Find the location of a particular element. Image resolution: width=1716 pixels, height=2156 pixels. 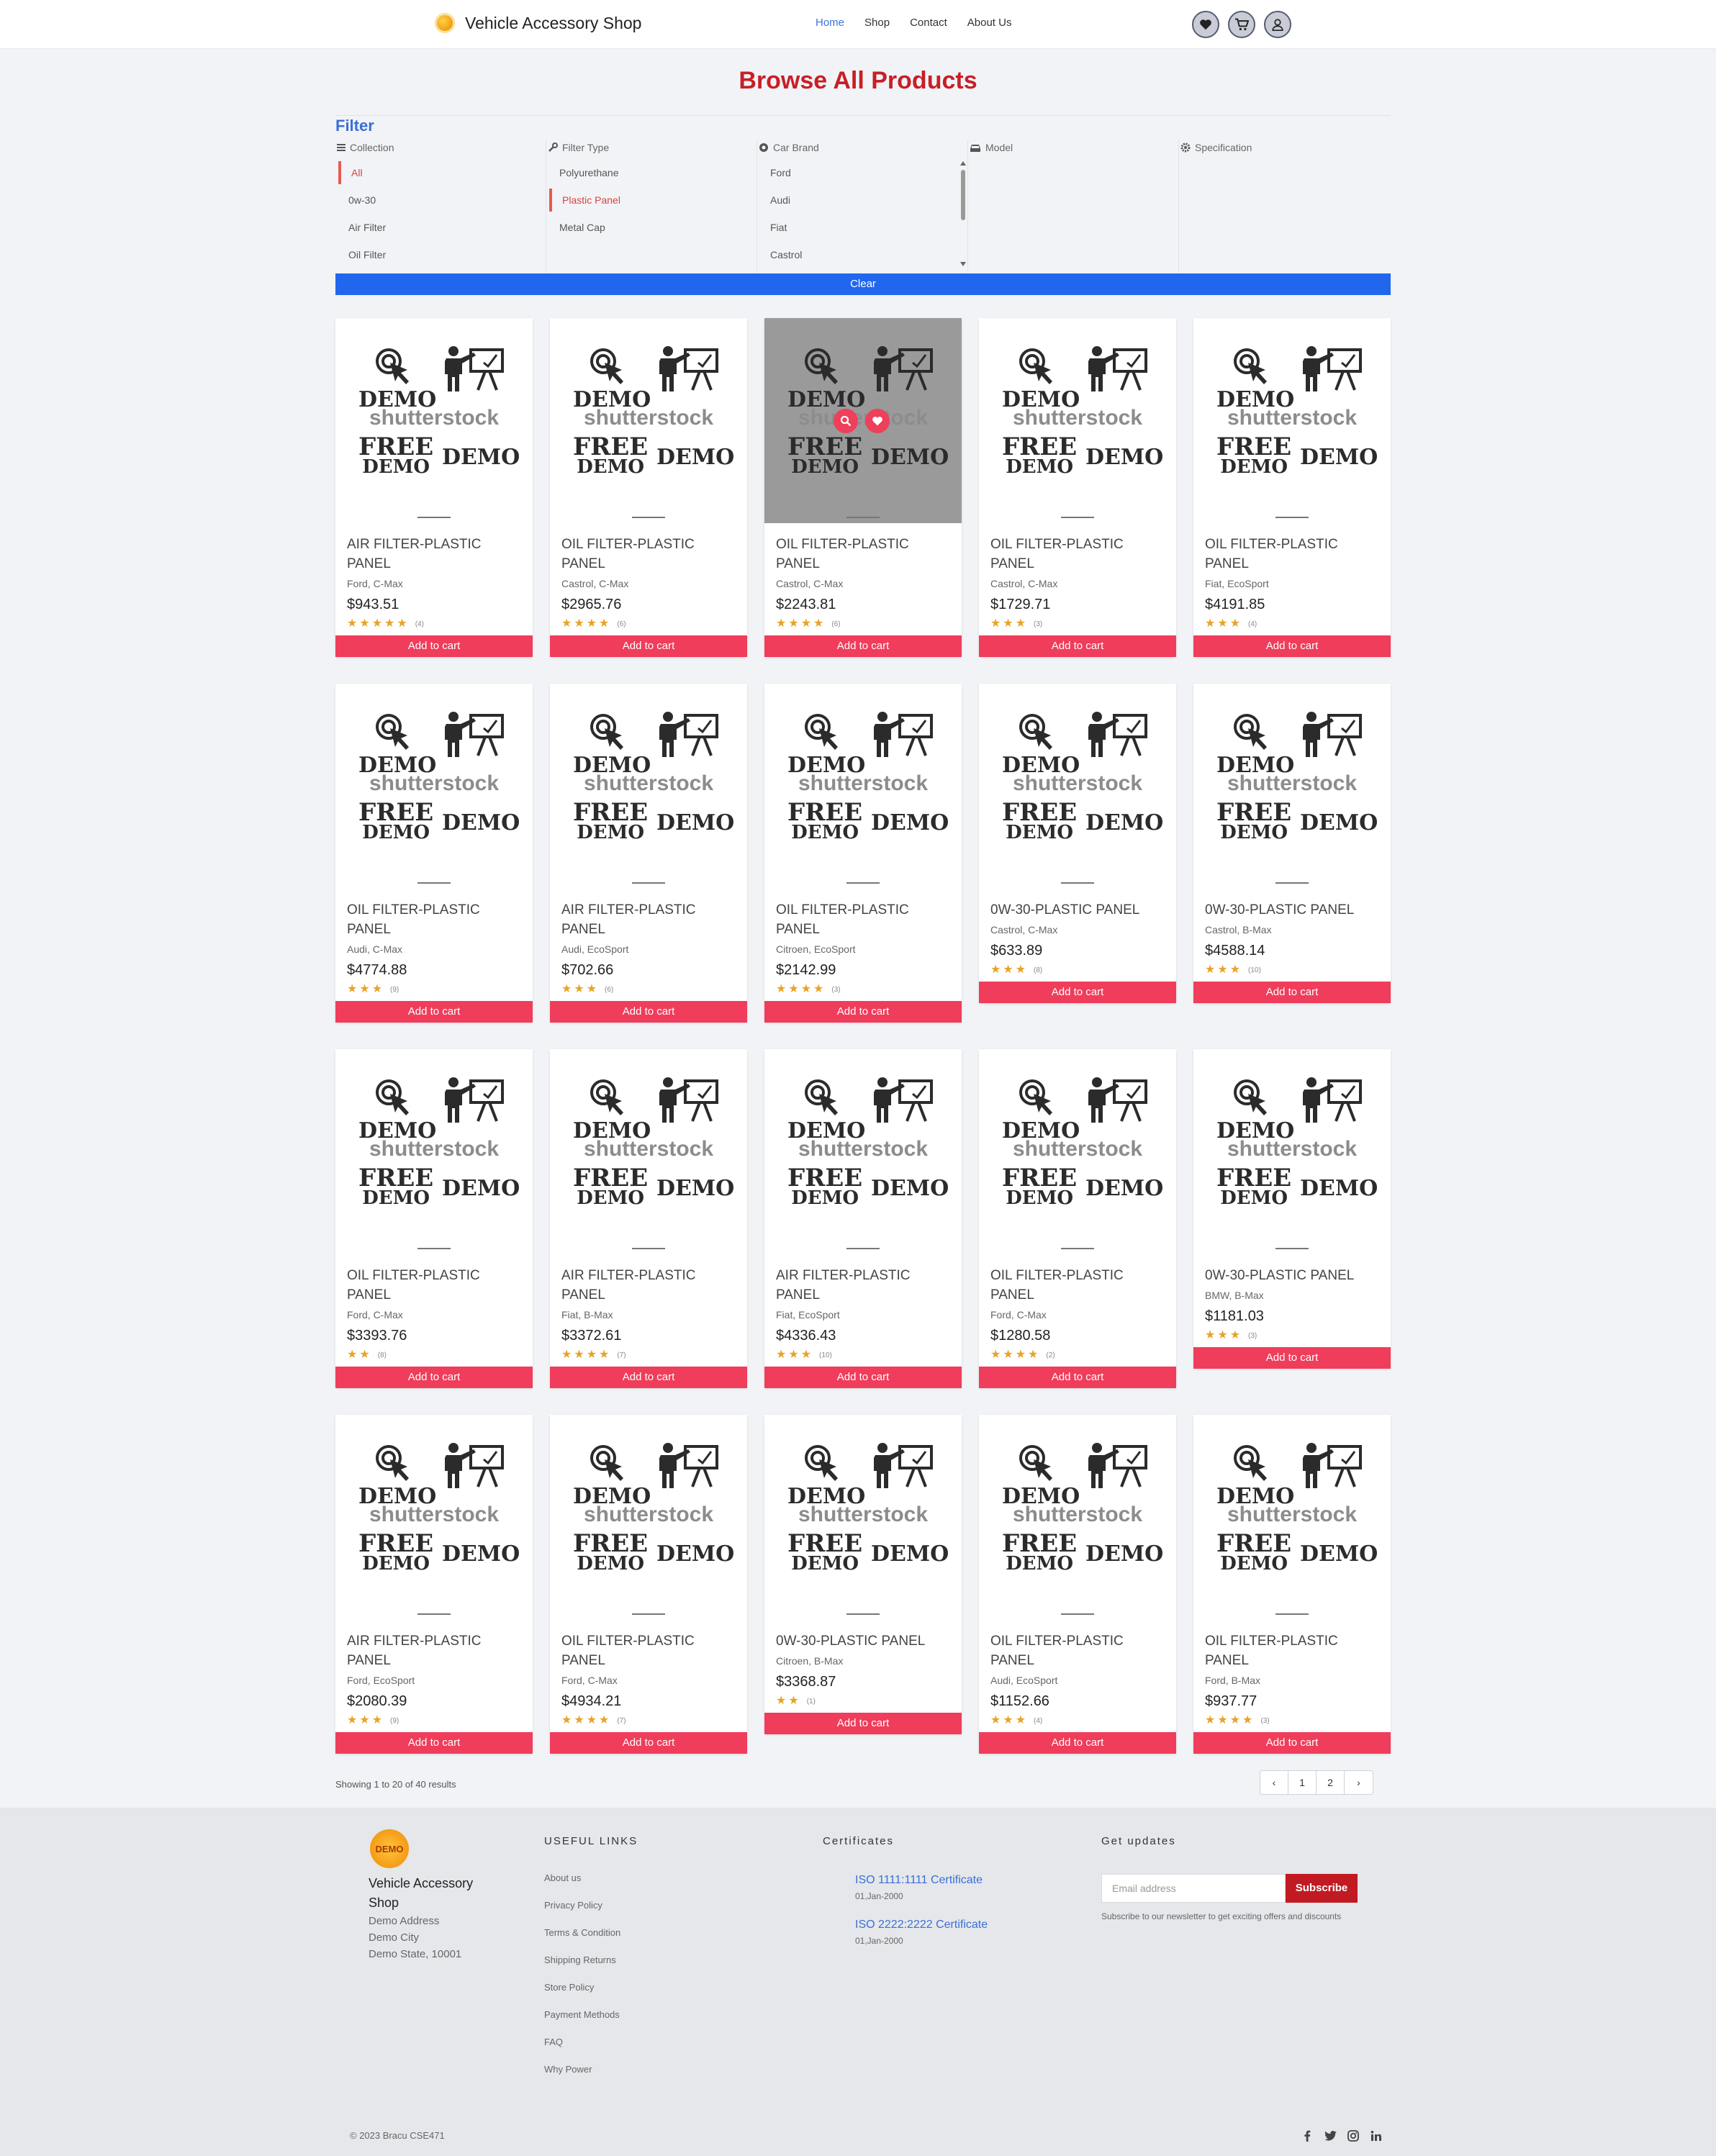

footer-link-store-policy: Store Policy is located at coordinates (582, 1995).